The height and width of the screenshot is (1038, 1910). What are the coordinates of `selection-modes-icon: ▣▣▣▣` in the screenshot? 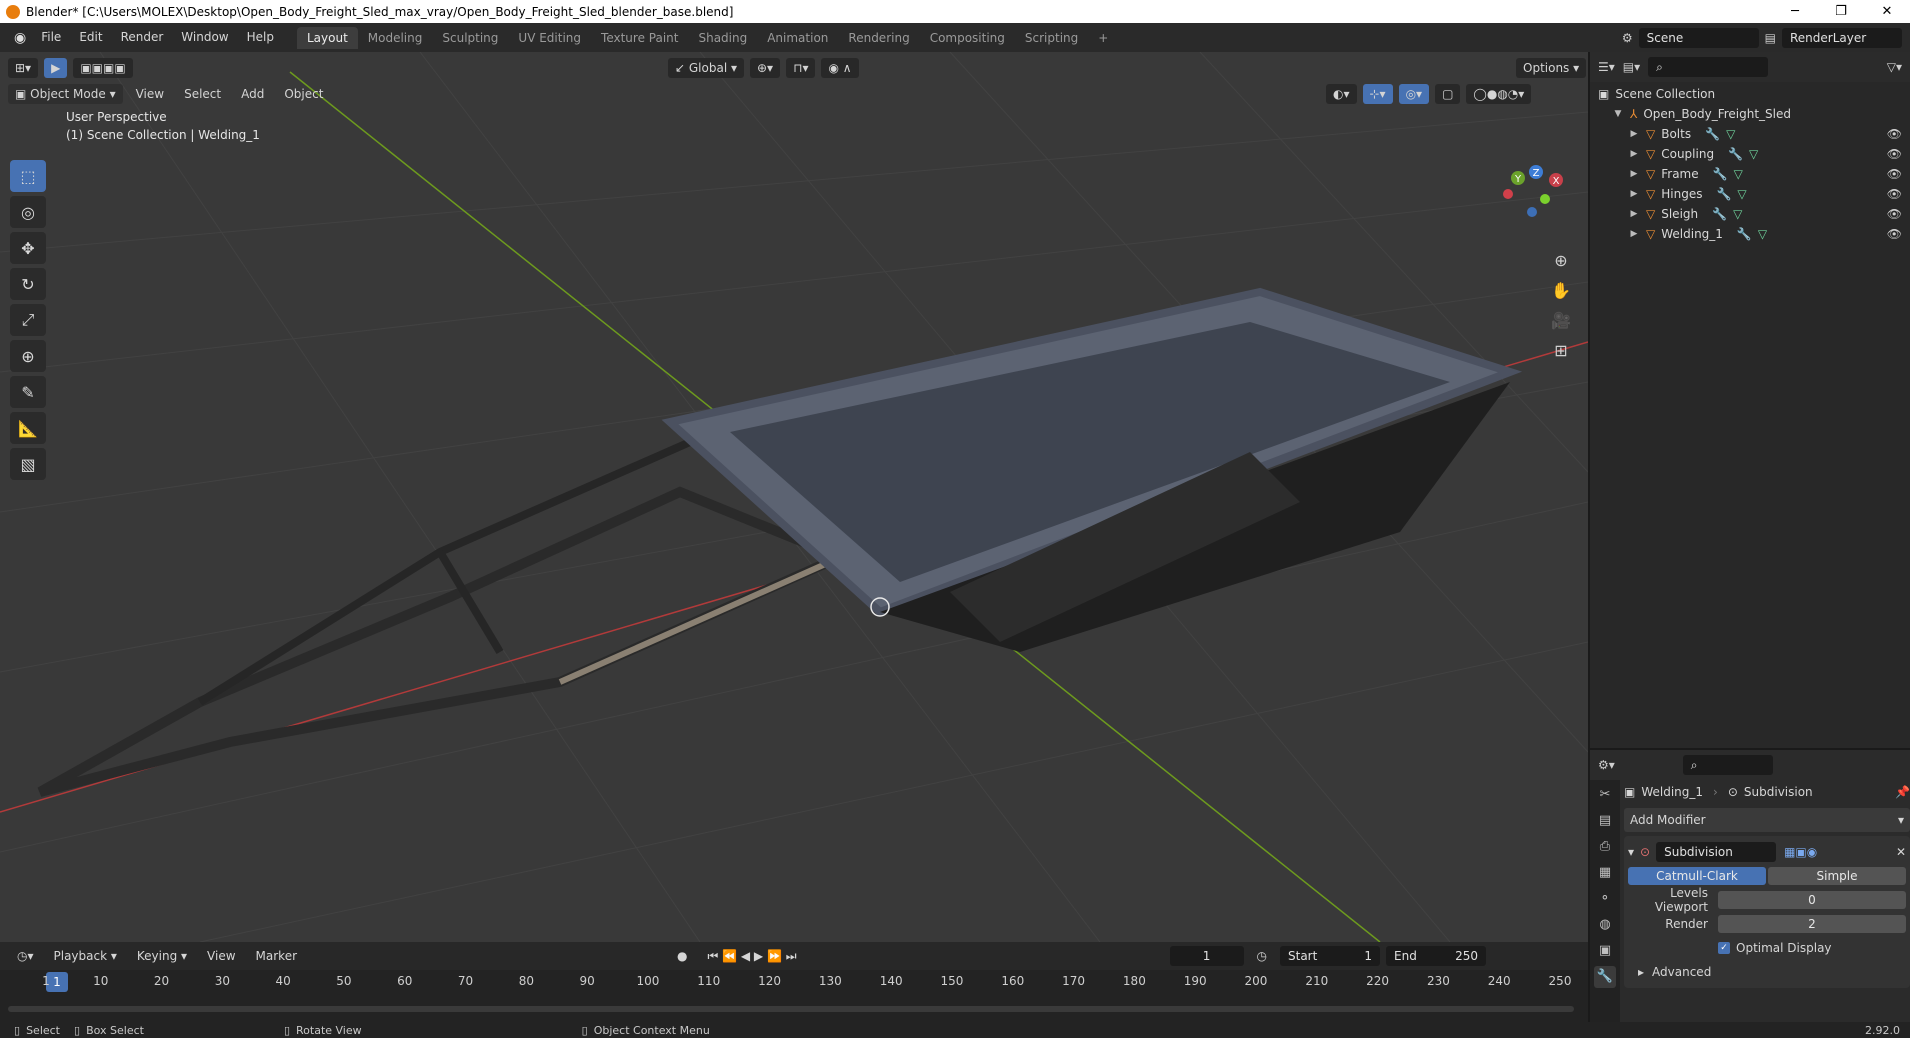 It's located at (103, 68).